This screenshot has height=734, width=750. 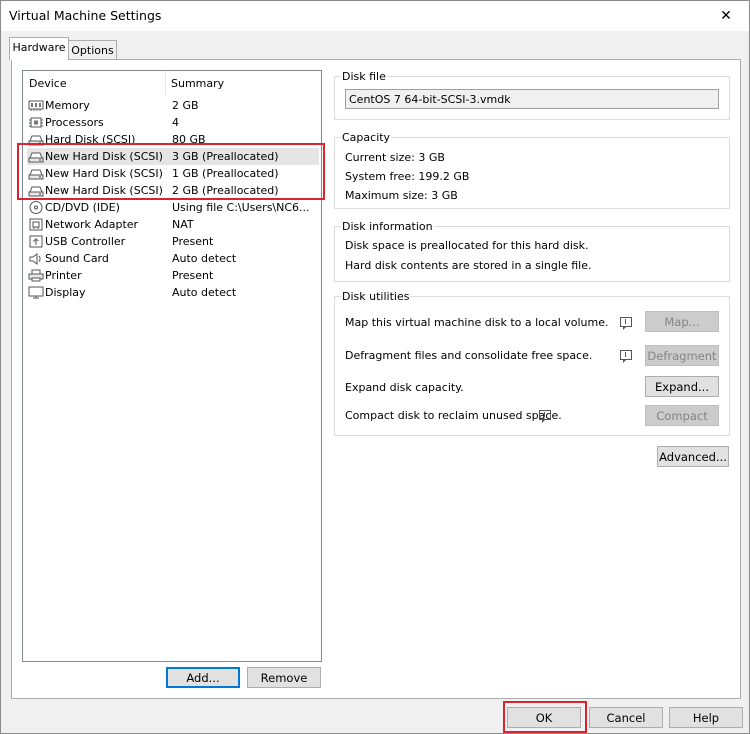 What do you see at coordinates (225, 156) in the screenshot?
I see `device-summary: 3 GB (Preallocated)` at bounding box center [225, 156].